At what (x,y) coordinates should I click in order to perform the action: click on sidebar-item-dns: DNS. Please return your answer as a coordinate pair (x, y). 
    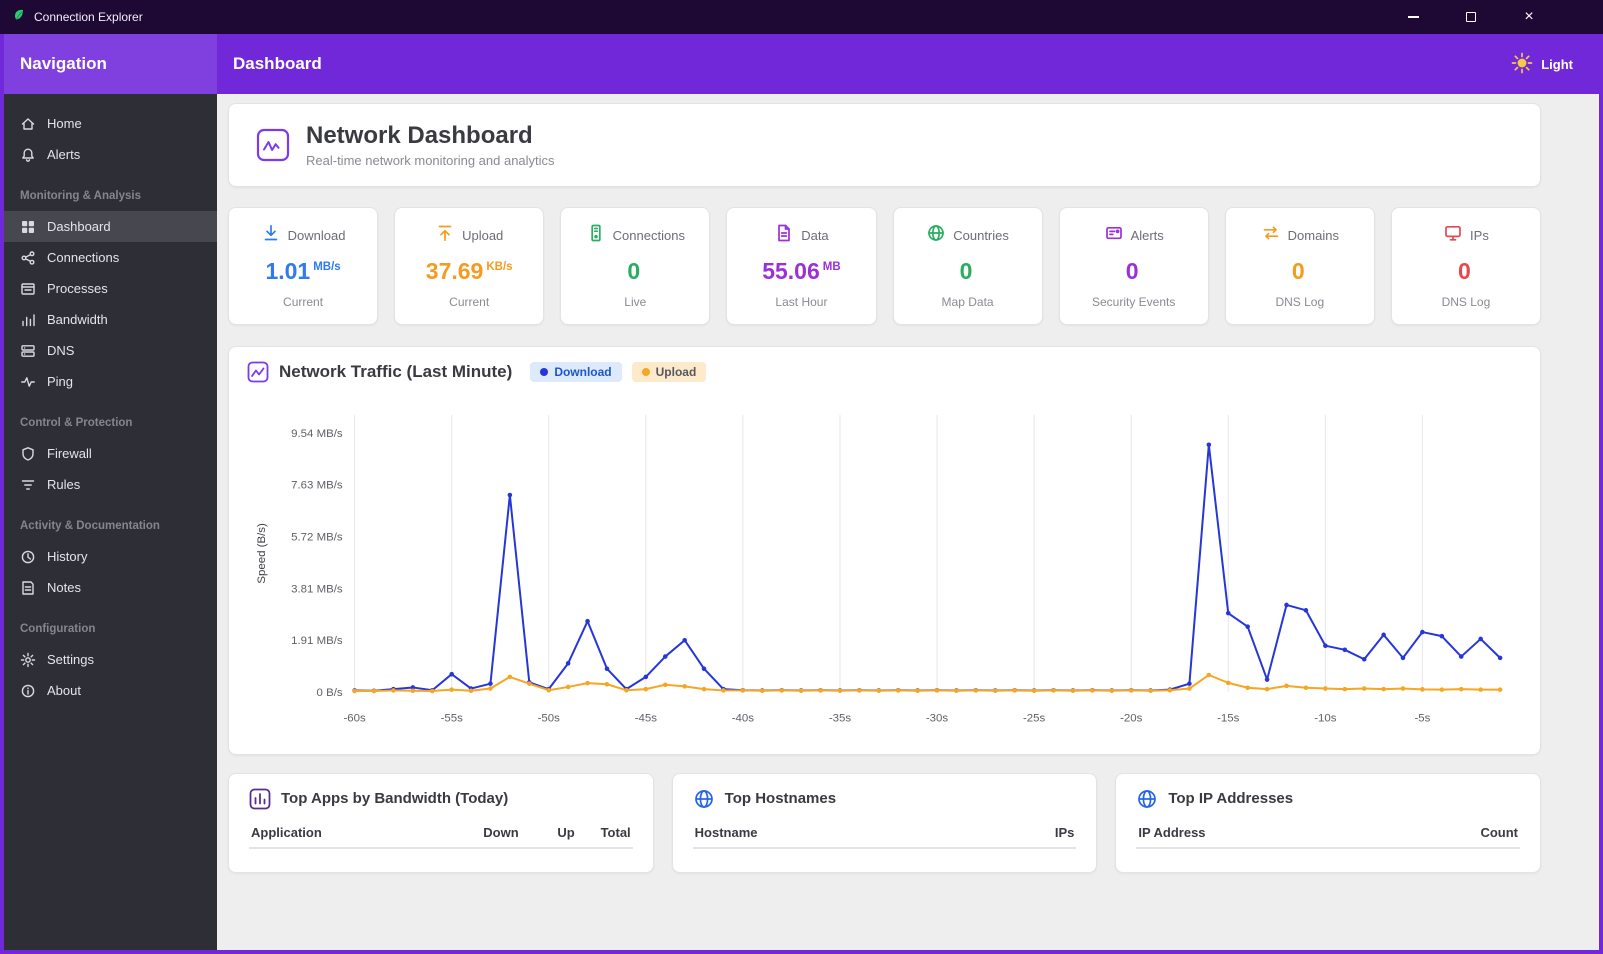
    Looking at the image, I should click on (110, 350).